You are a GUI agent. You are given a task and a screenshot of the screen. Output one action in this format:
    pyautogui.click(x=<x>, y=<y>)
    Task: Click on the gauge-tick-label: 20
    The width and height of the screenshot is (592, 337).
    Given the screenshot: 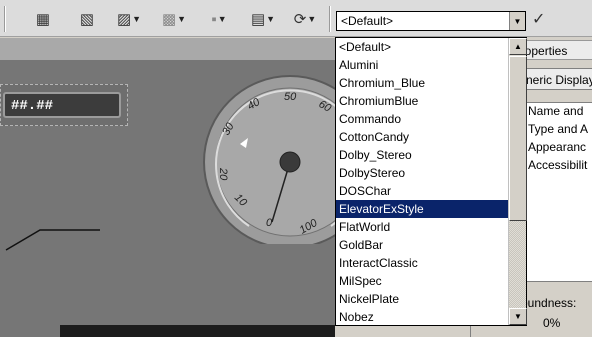 What is the action you would take?
    pyautogui.click(x=223, y=174)
    